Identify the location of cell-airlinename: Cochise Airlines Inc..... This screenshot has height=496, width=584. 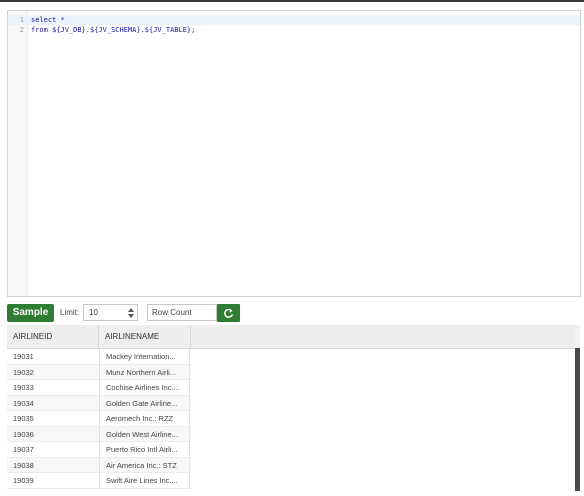
(144, 387).